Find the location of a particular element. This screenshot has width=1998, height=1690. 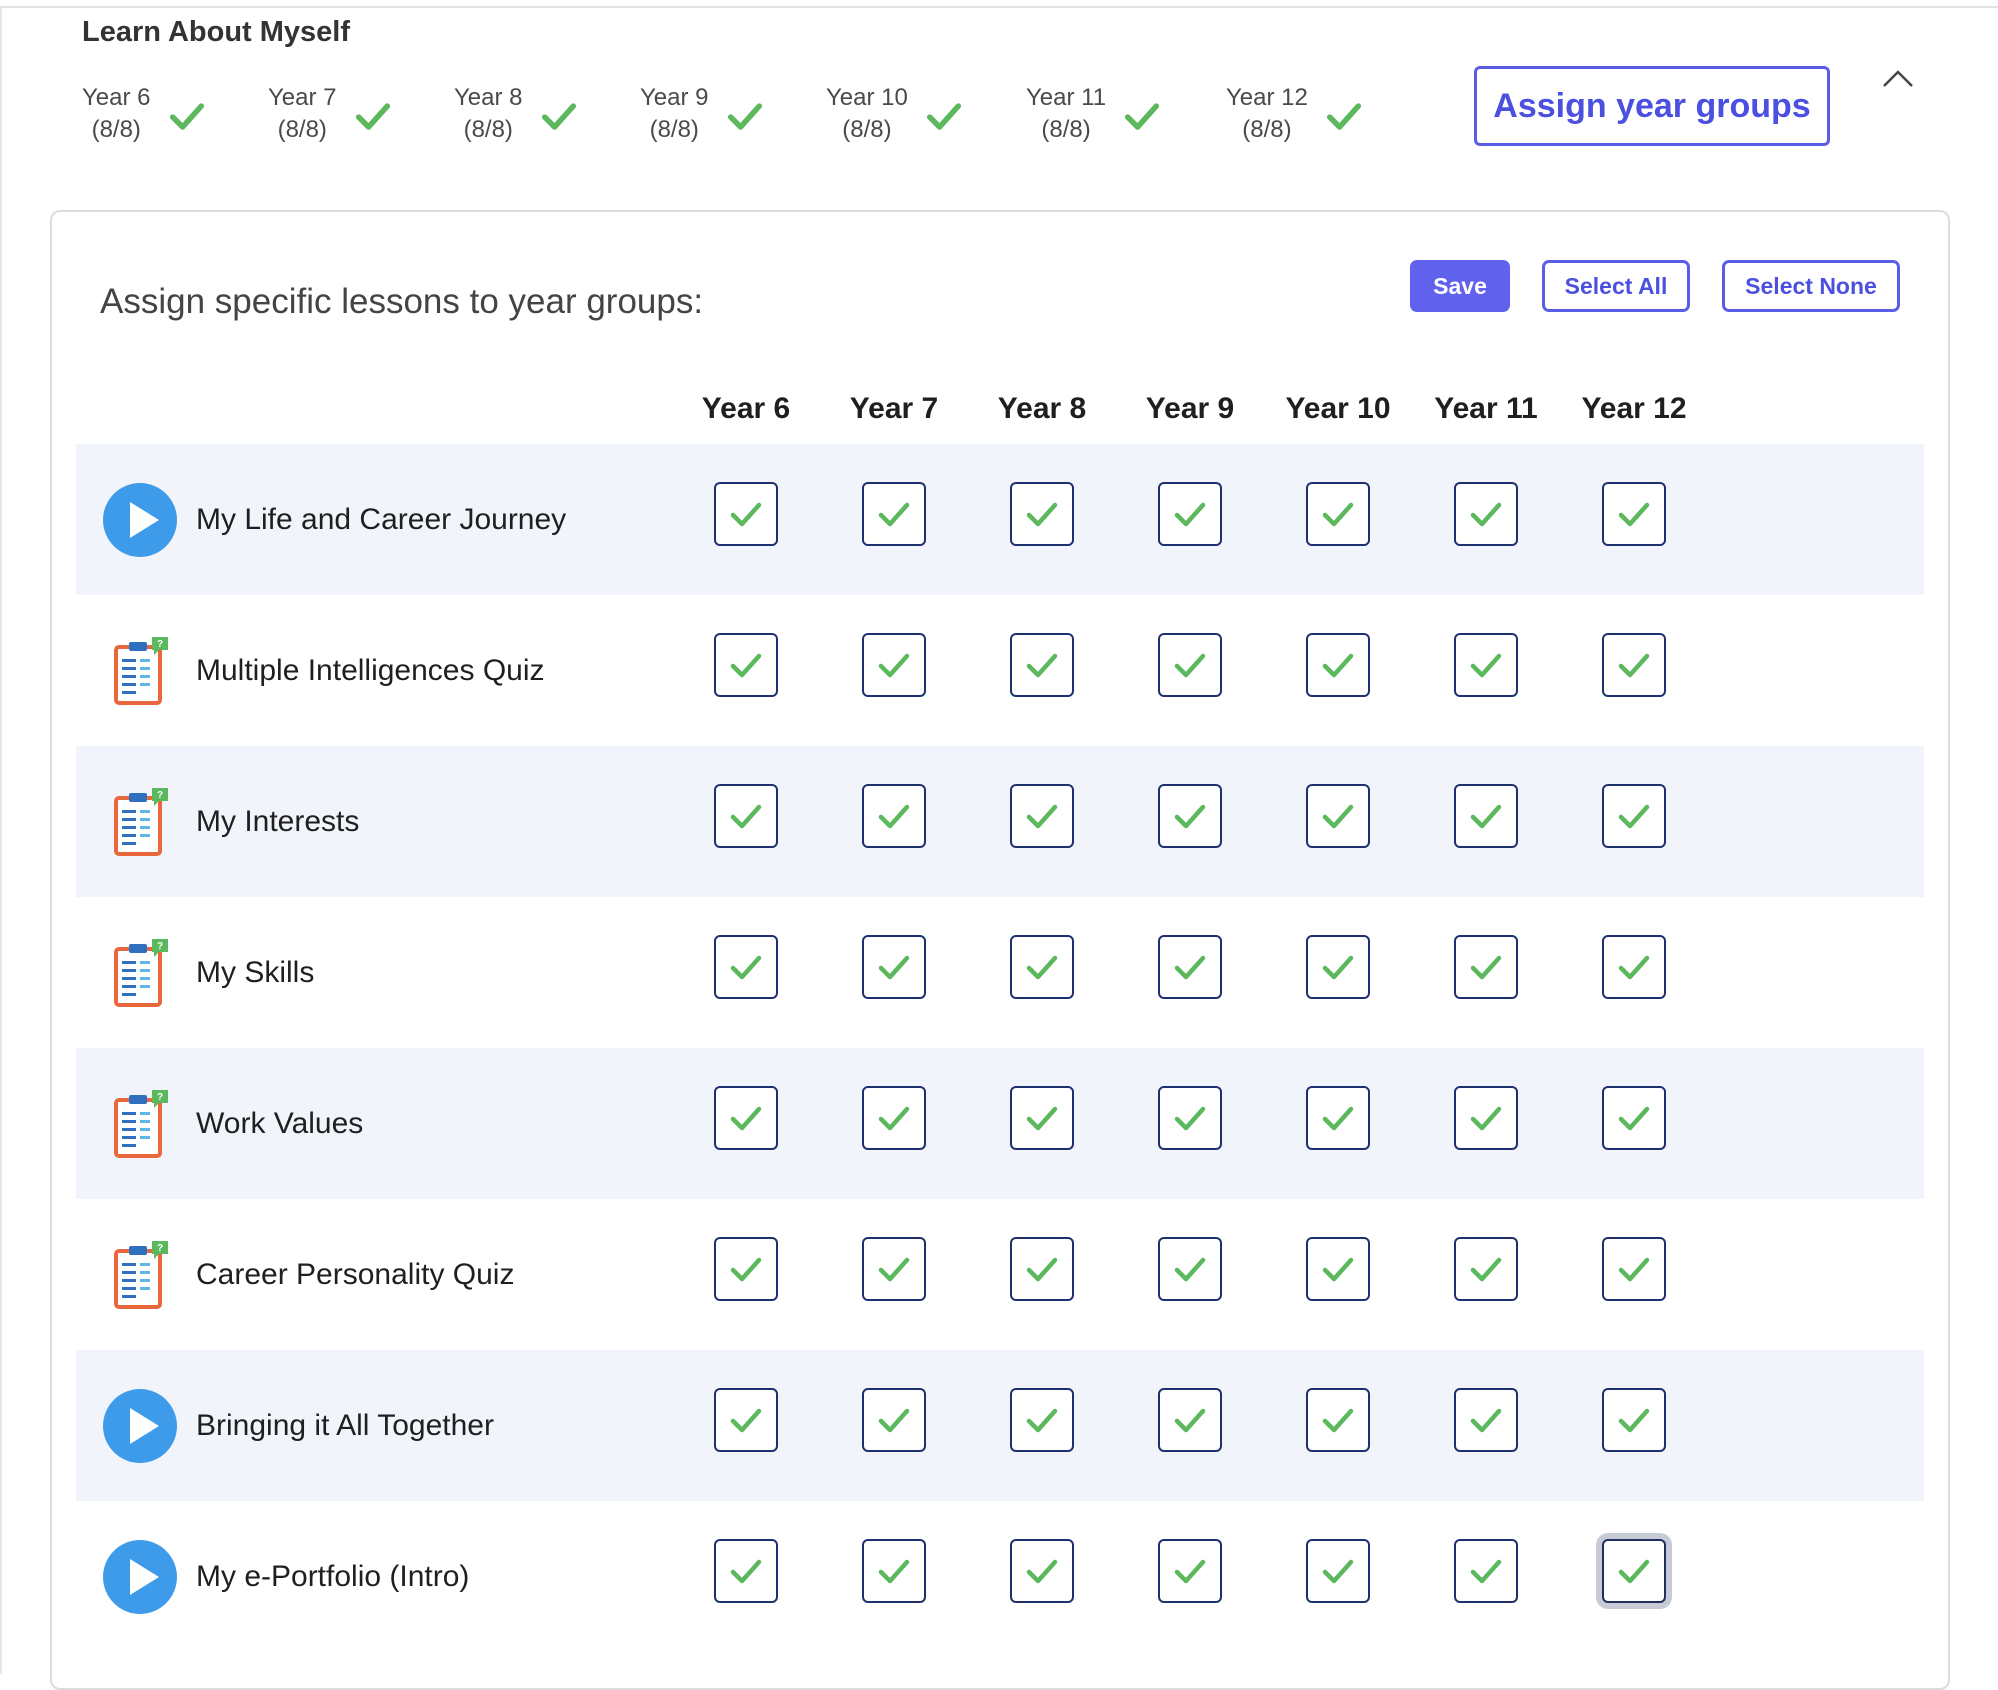

chevron-up-icon is located at coordinates (1898, 78).